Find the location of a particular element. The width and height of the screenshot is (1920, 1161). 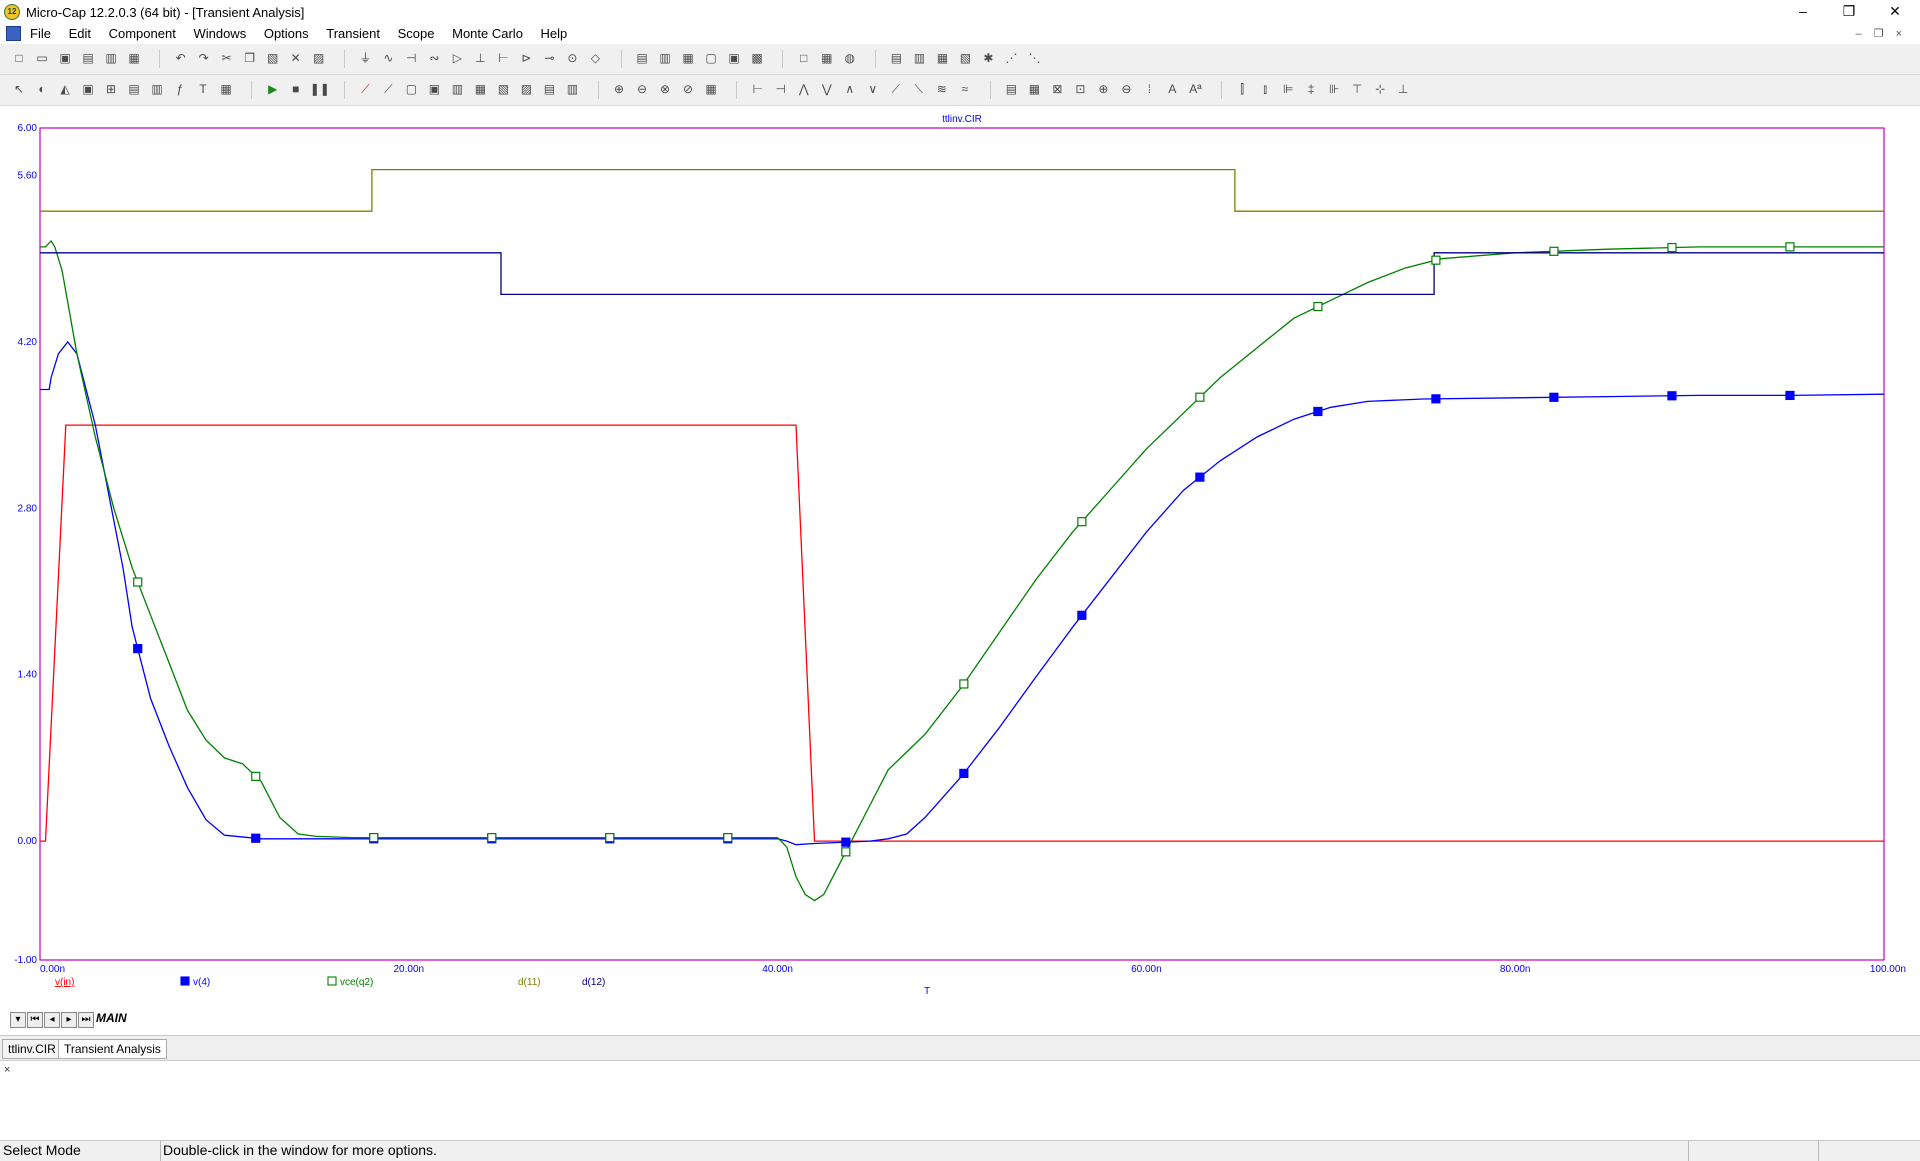

grid3-icon: ▧ is located at coordinates (503, 89).